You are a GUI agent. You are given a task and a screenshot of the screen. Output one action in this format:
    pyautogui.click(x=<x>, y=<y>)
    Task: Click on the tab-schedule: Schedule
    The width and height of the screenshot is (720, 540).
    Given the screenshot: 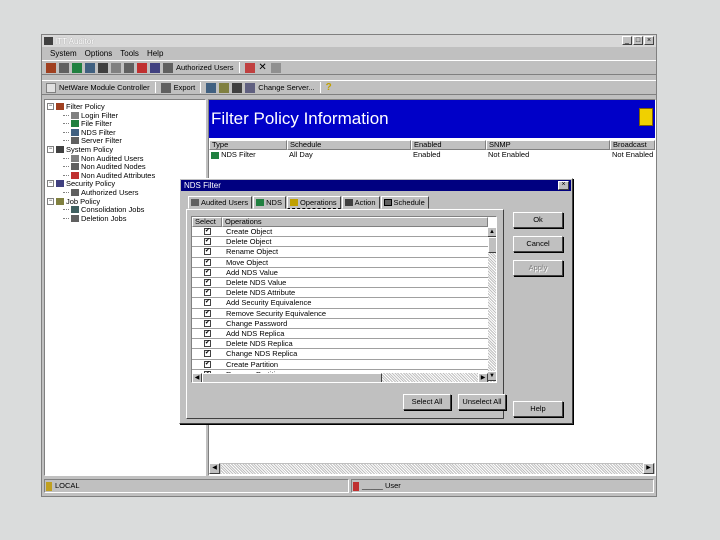 What is the action you would take?
    pyautogui.click(x=404, y=202)
    